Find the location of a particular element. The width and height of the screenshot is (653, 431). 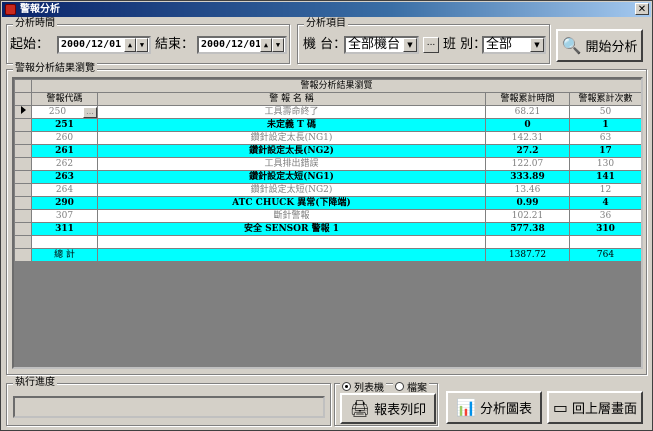

table-row: 總 計 1387.72 764 is located at coordinates (327, 255).